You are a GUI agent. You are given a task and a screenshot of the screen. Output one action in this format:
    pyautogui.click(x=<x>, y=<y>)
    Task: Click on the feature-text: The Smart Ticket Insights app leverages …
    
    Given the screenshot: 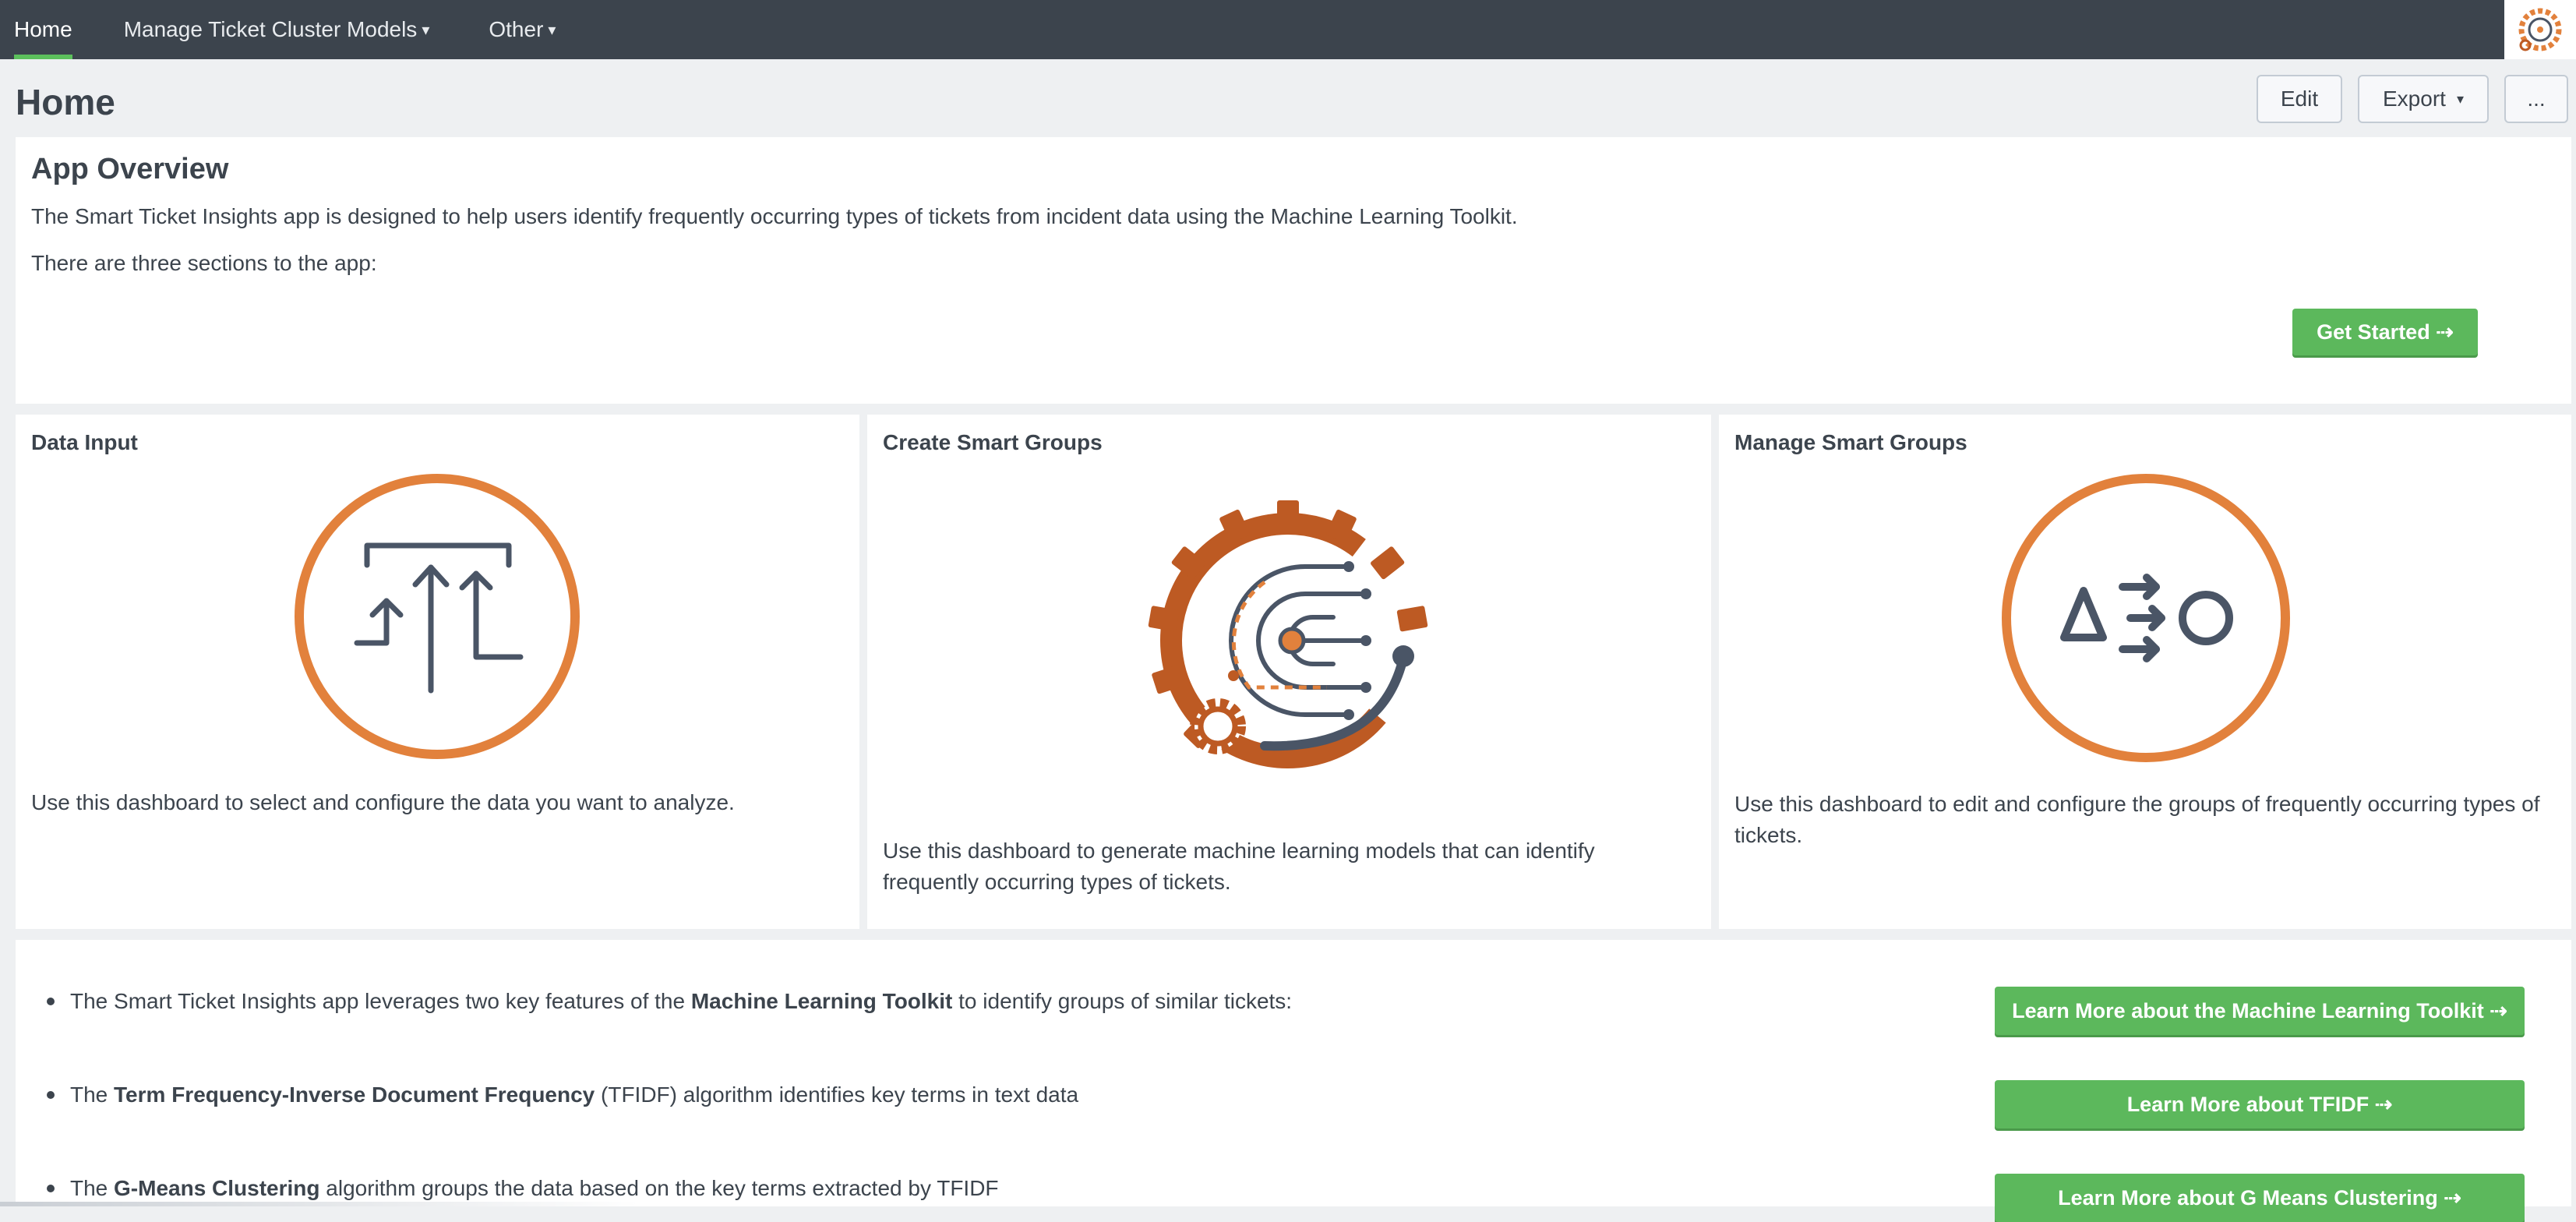 What is the action you would take?
    pyautogui.click(x=380, y=1001)
    